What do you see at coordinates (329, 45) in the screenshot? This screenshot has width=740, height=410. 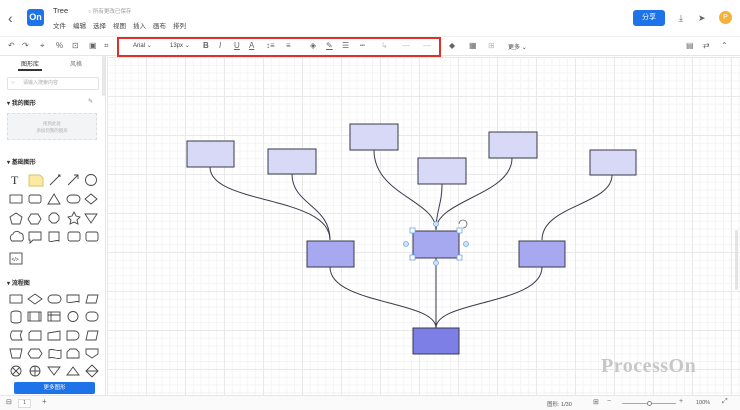 I see `line-color-icon: ✎` at bounding box center [329, 45].